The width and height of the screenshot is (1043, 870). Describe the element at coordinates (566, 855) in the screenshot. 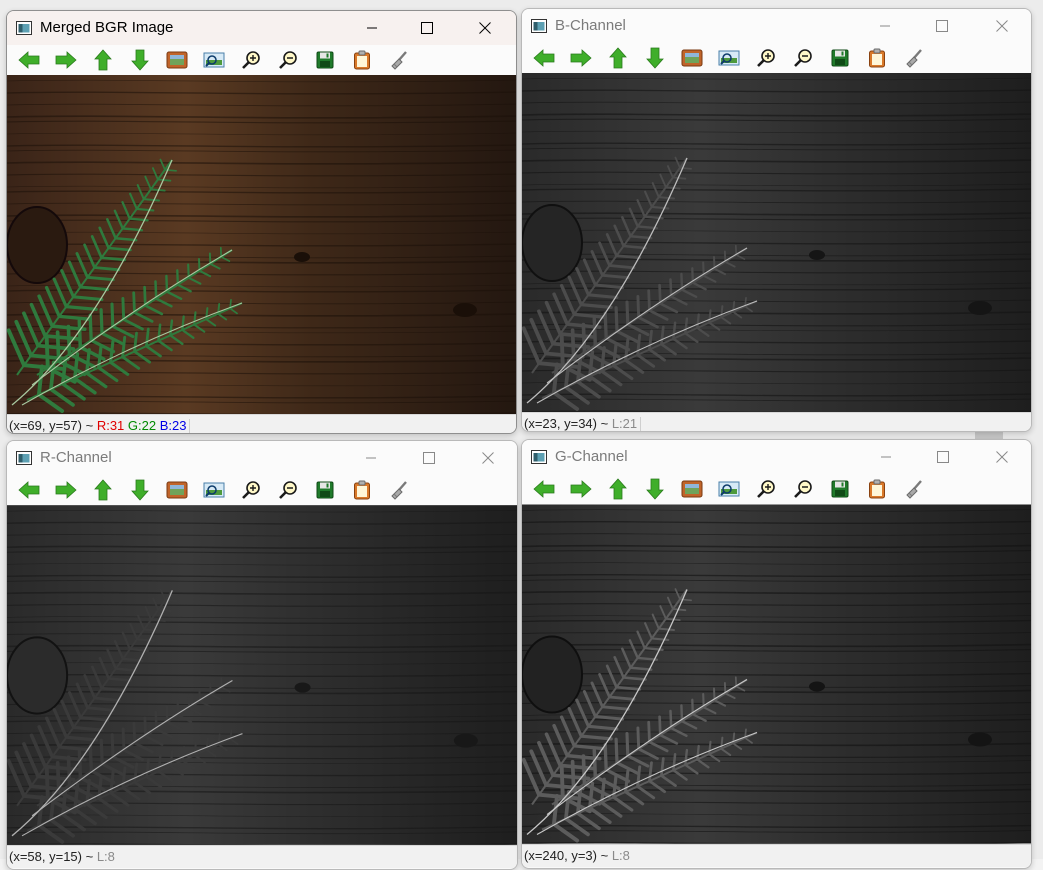

I see `cursor-coordinates: (x=240, y=3) ~` at that location.